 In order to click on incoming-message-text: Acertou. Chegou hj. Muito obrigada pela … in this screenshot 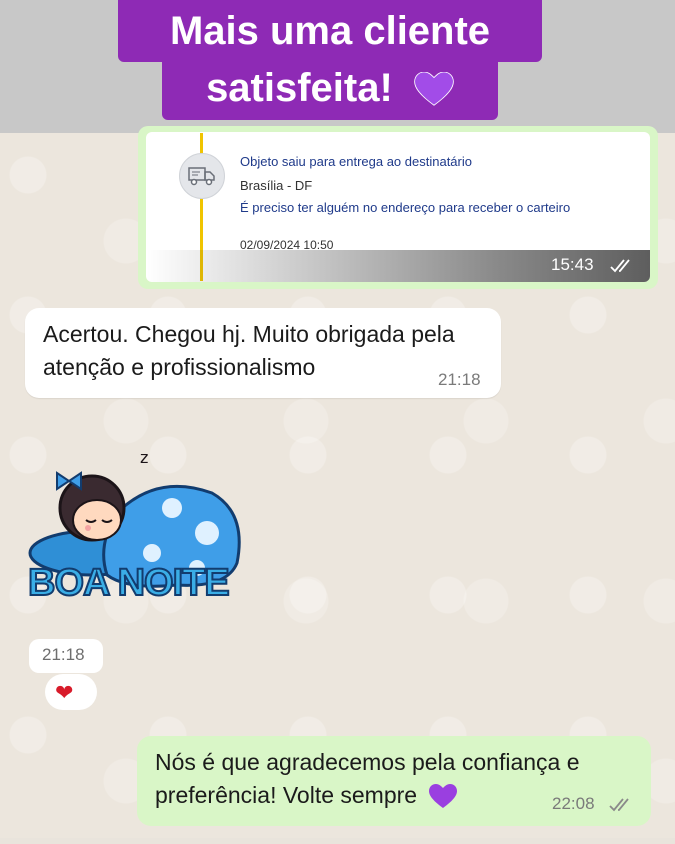, I will do `click(249, 350)`.